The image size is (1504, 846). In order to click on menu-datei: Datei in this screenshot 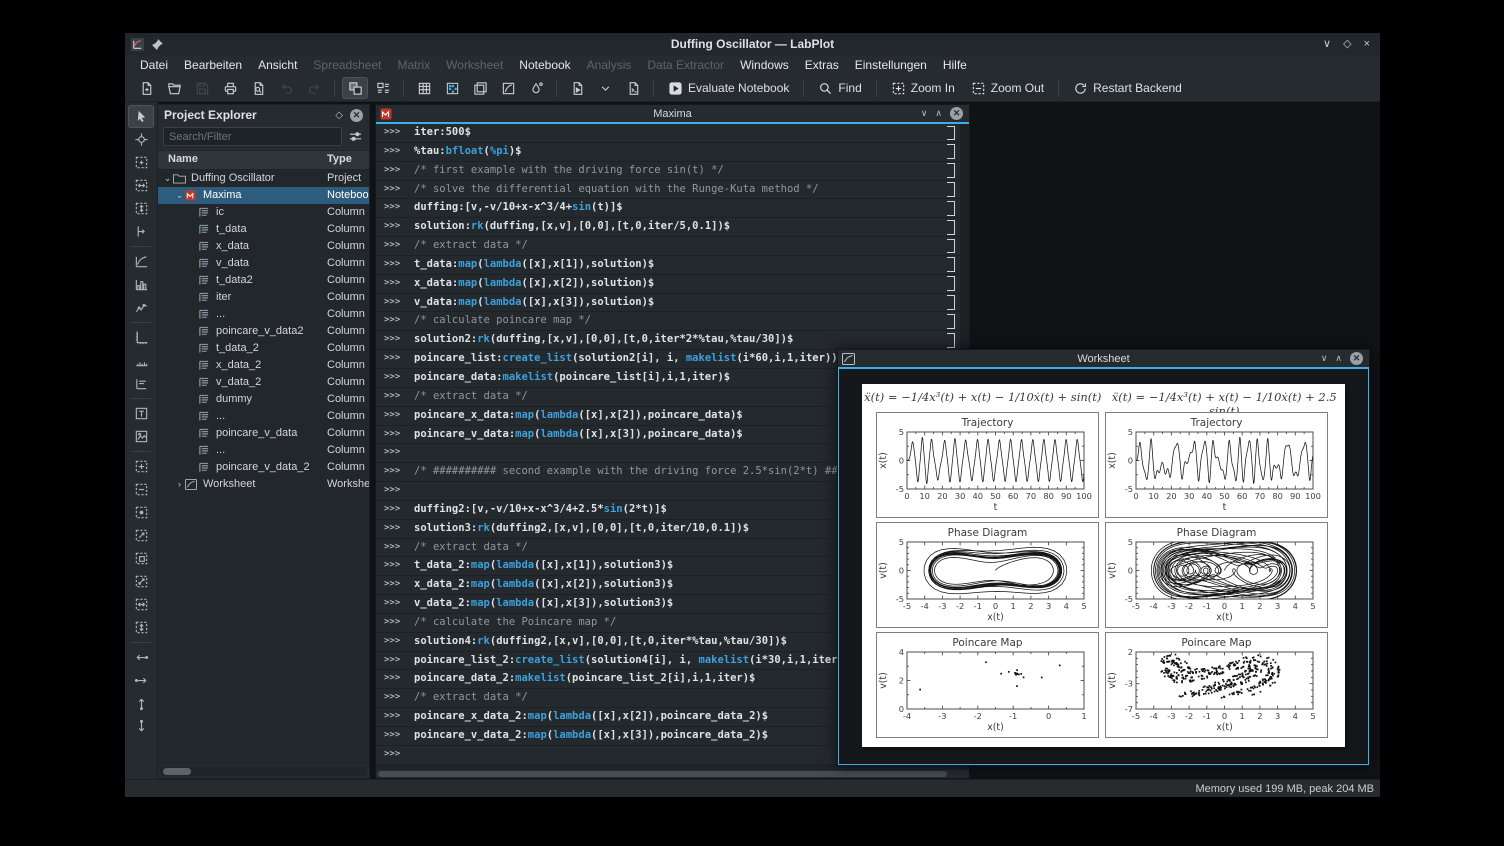, I will do `click(154, 65)`.